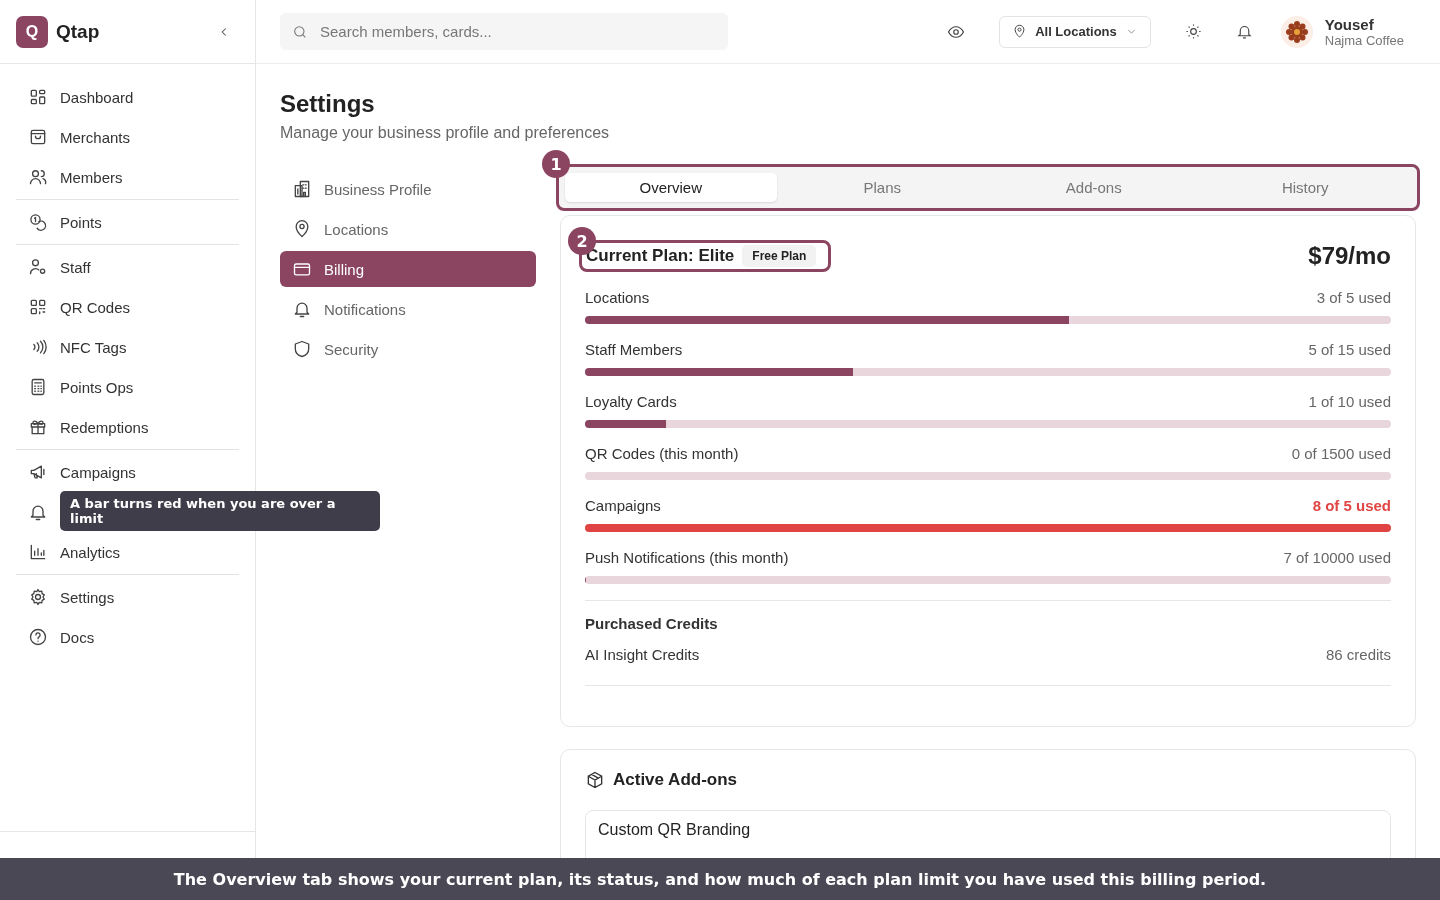 Image resolution: width=1440 pixels, height=900 pixels. Describe the element at coordinates (1296, 31) in the screenshot. I see `avatar` at that location.